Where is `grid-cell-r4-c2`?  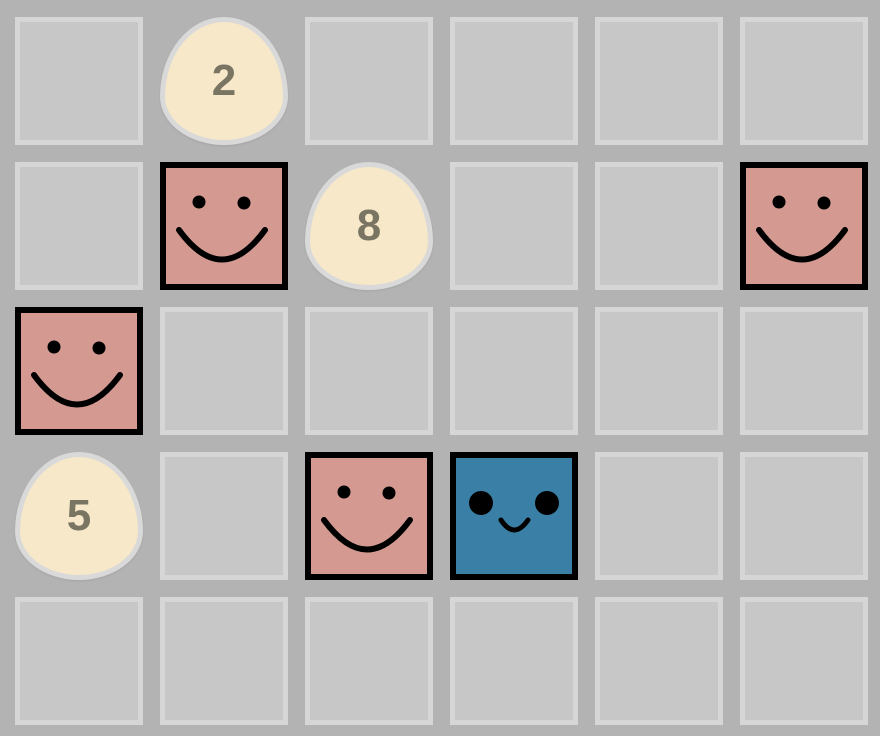
grid-cell-r4-c2 is located at coordinates (369, 661).